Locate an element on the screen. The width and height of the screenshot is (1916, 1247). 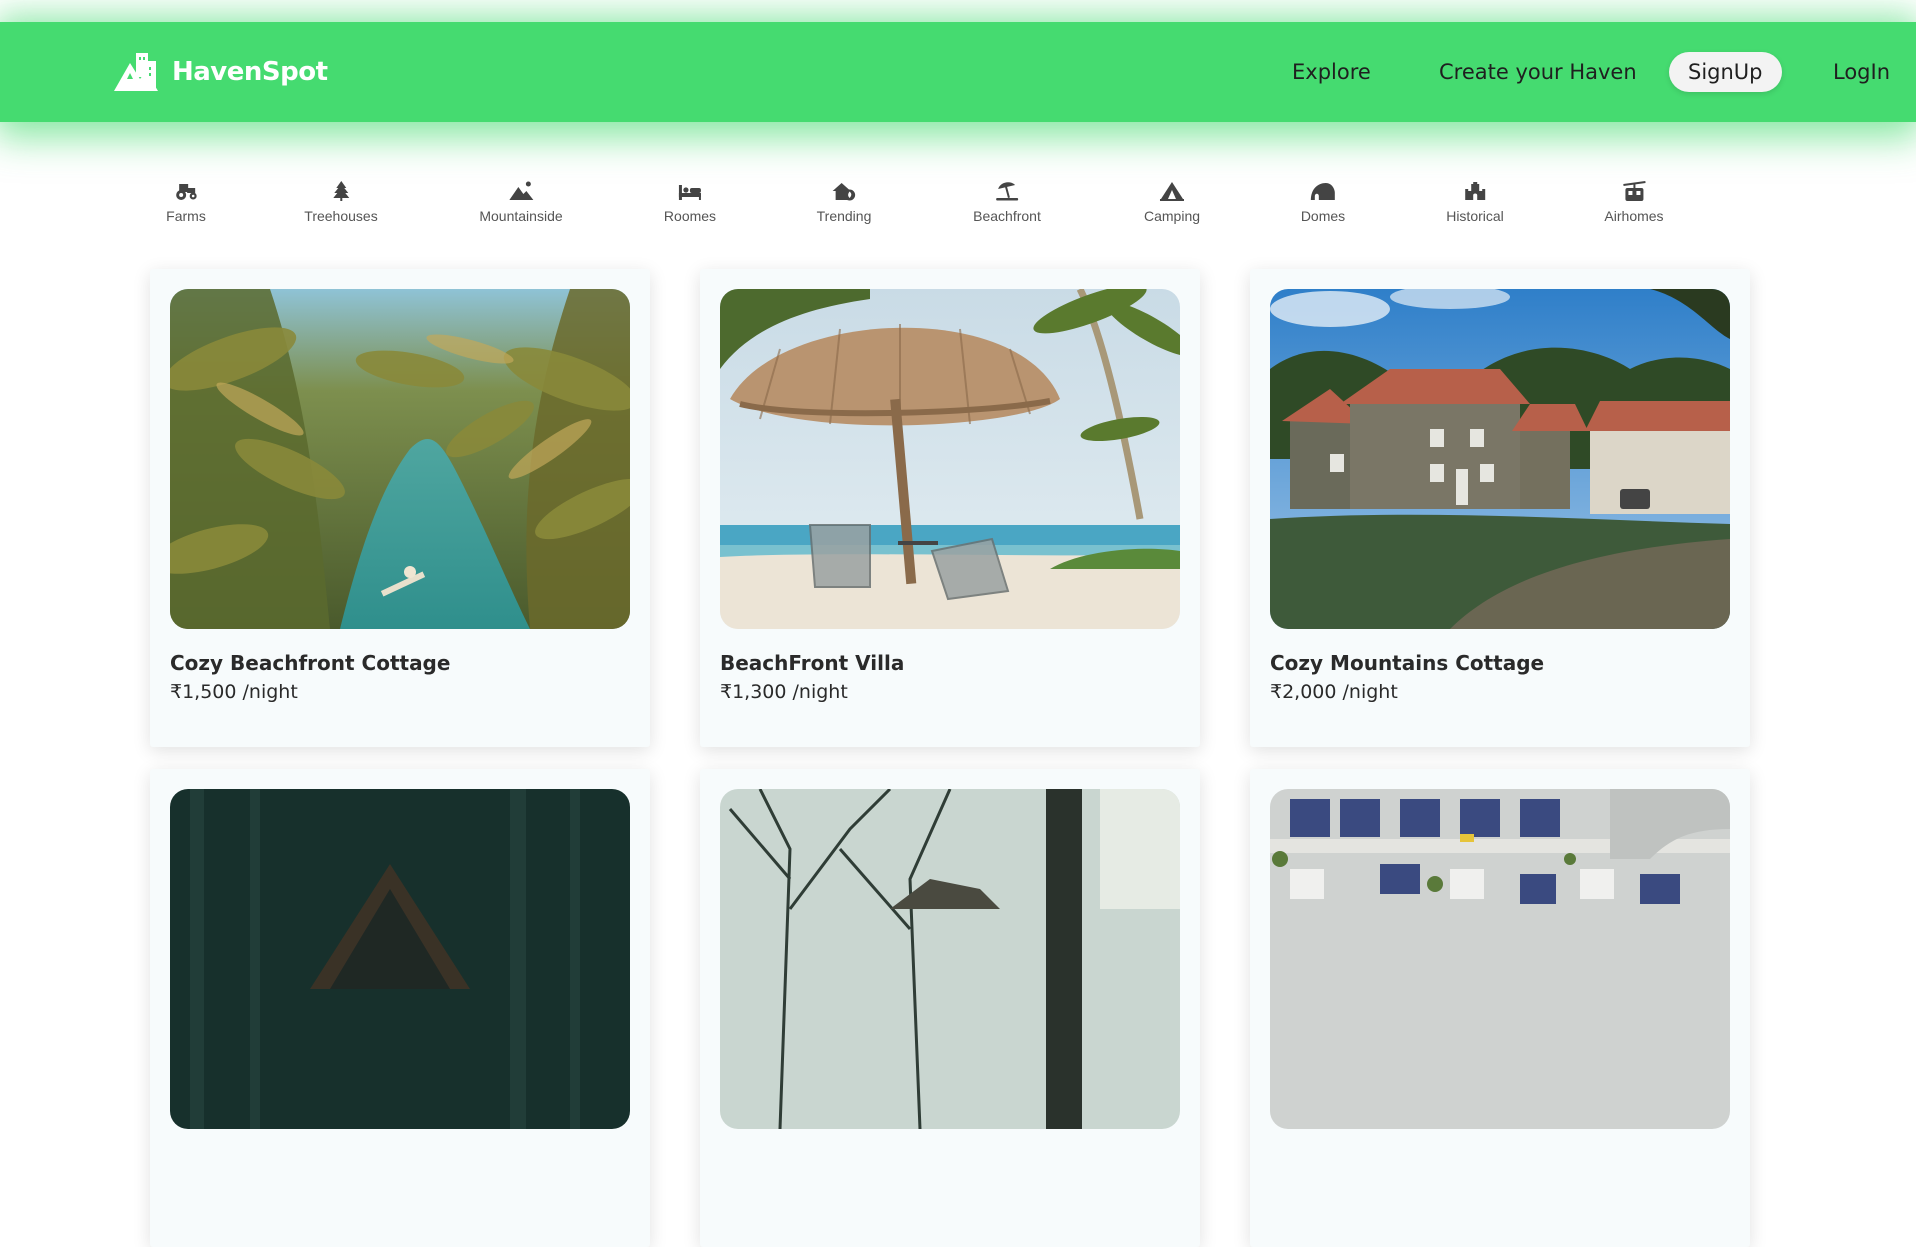
winter-trees-photo is located at coordinates (950, 959).